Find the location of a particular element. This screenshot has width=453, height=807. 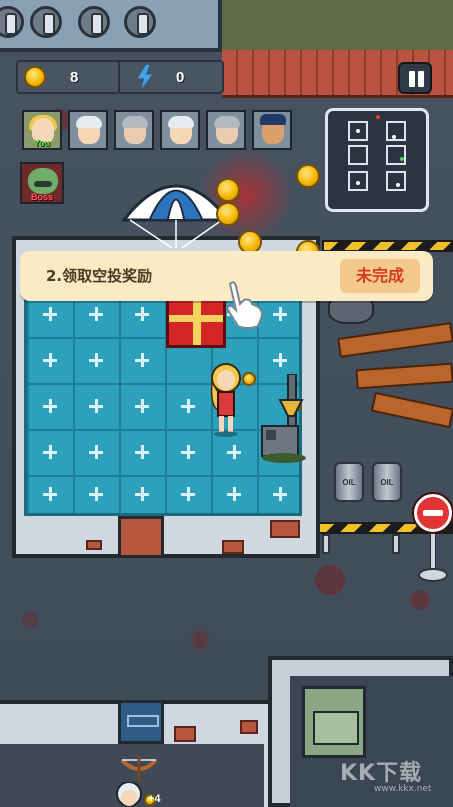

generator is located at coordinates (334, 722).